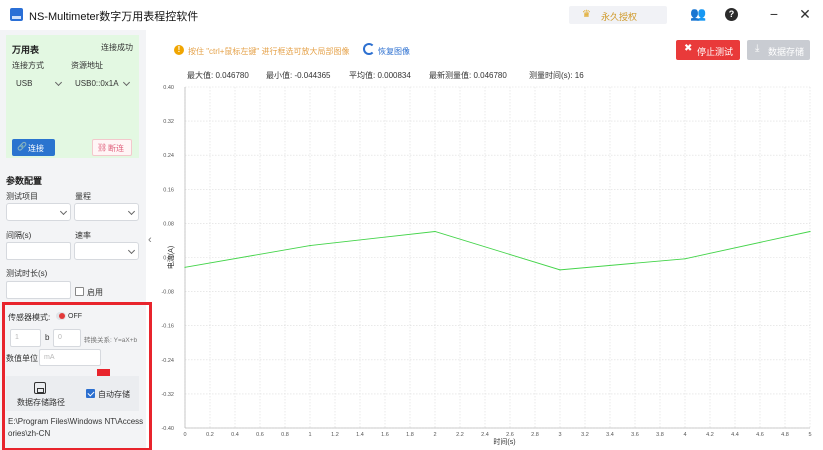 This screenshot has width=823, height=450. I want to click on duration-input, so click(38, 290).